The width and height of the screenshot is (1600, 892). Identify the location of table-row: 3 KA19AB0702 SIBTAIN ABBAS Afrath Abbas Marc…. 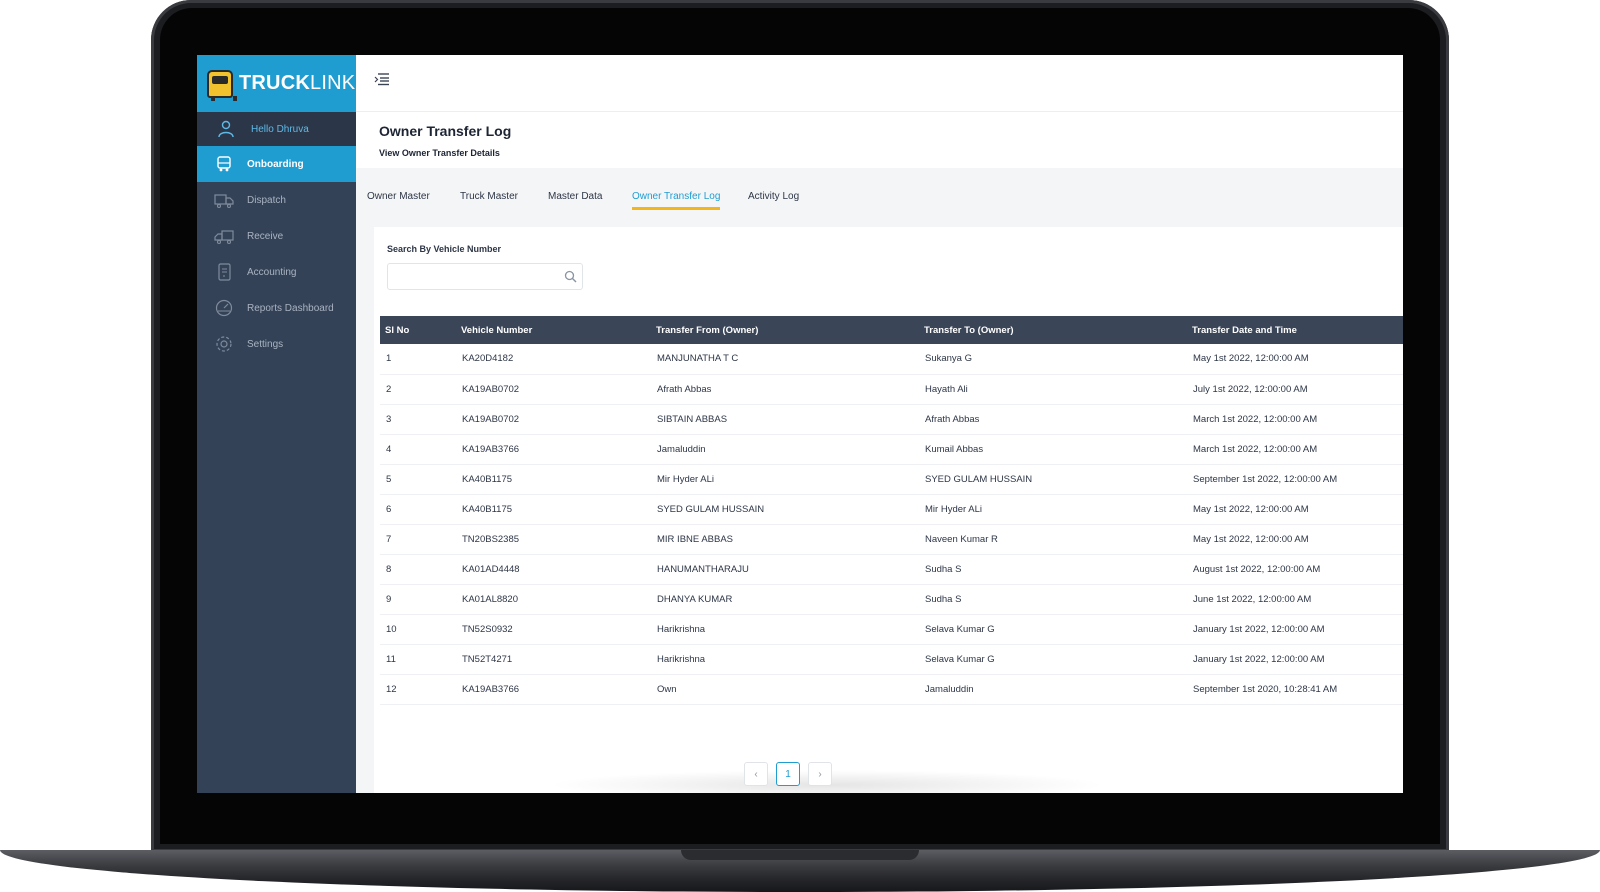
(891, 419).